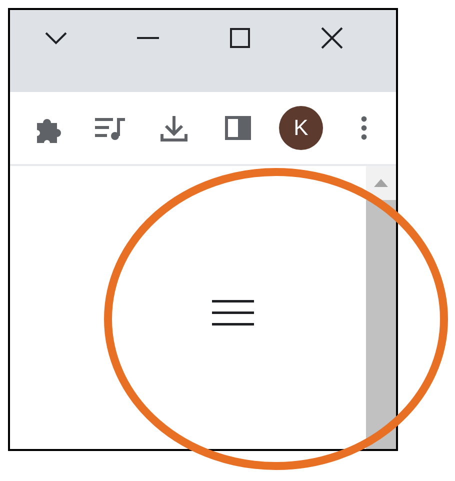  Describe the element at coordinates (174, 128) in the screenshot. I see `download-icon` at that location.